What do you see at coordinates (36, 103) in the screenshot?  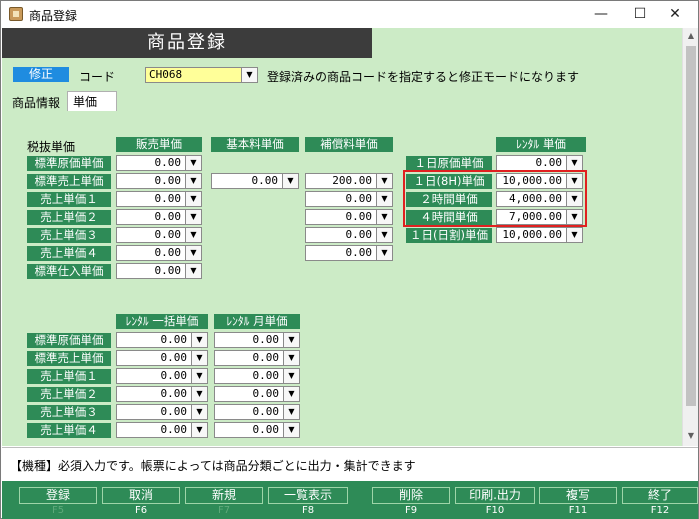 I see `tab-product-info: 商品情報` at bounding box center [36, 103].